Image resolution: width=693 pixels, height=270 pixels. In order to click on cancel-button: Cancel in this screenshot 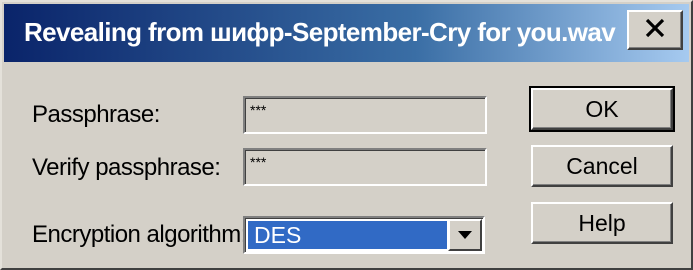, I will do `click(602, 166)`.